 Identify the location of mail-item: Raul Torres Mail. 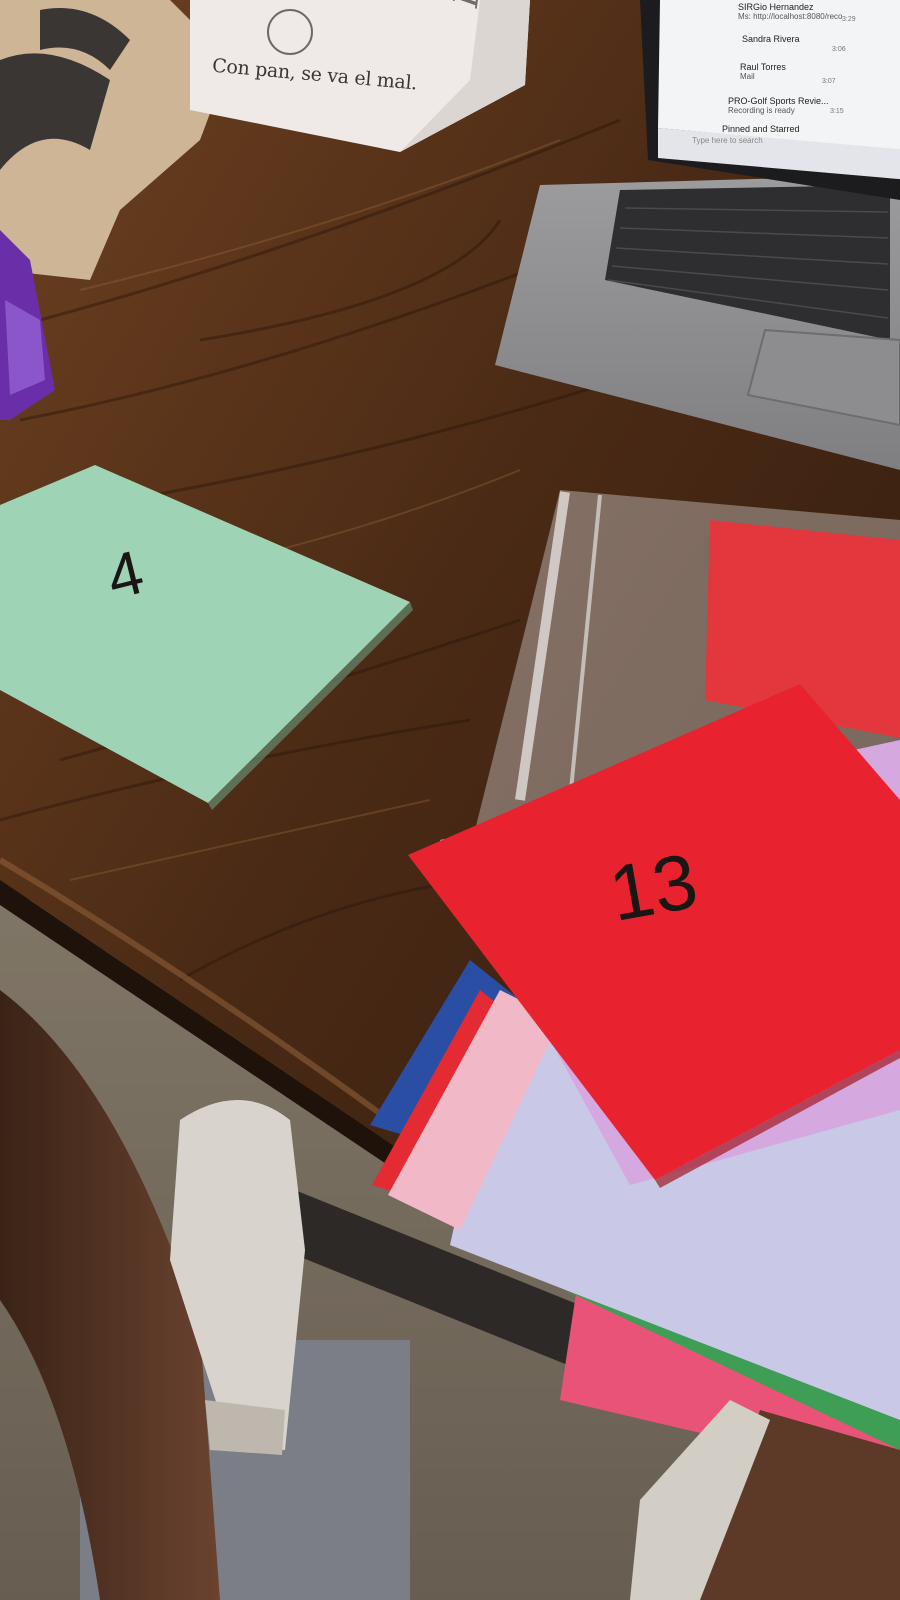
(763, 71).